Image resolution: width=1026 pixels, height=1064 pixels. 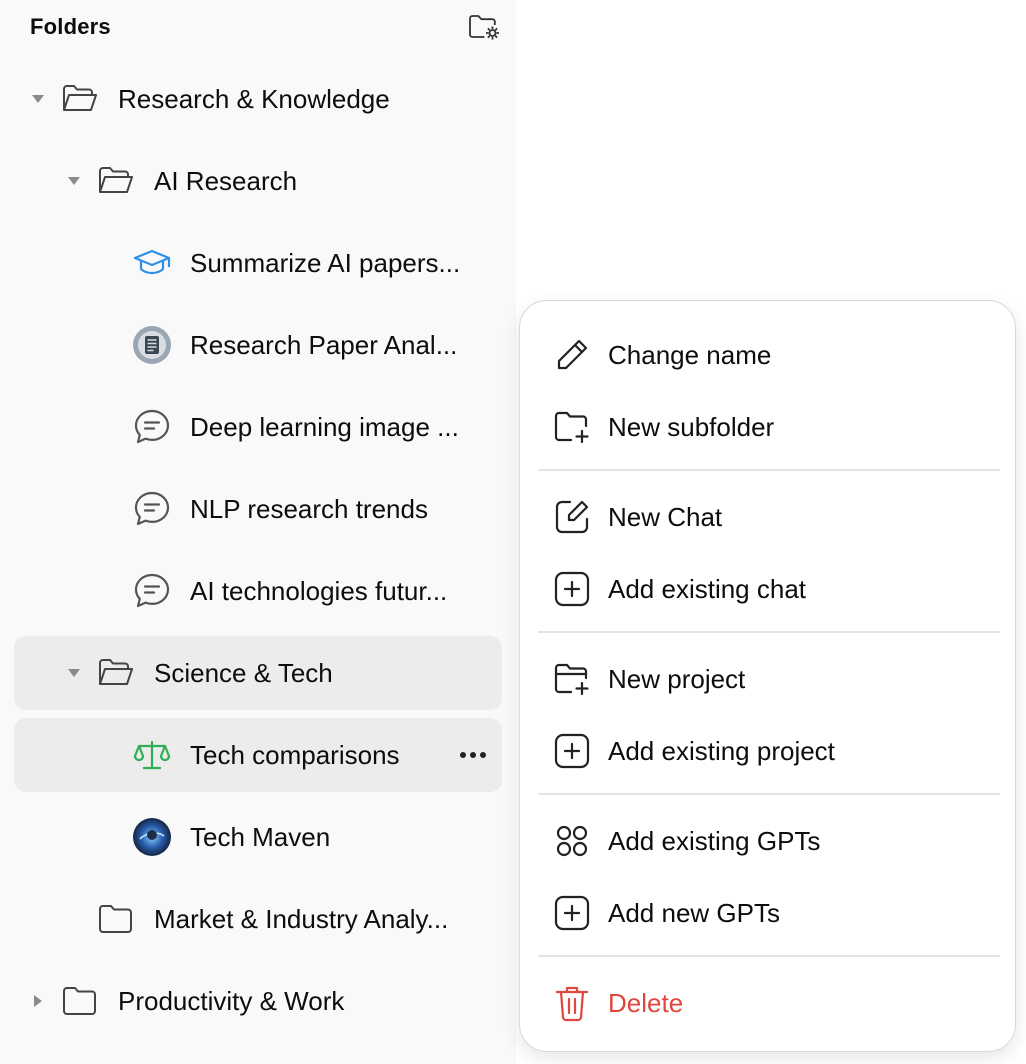 What do you see at coordinates (572, 1003) in the screenshot?
I see `trash-icon` at bounding box center [572, 1003].